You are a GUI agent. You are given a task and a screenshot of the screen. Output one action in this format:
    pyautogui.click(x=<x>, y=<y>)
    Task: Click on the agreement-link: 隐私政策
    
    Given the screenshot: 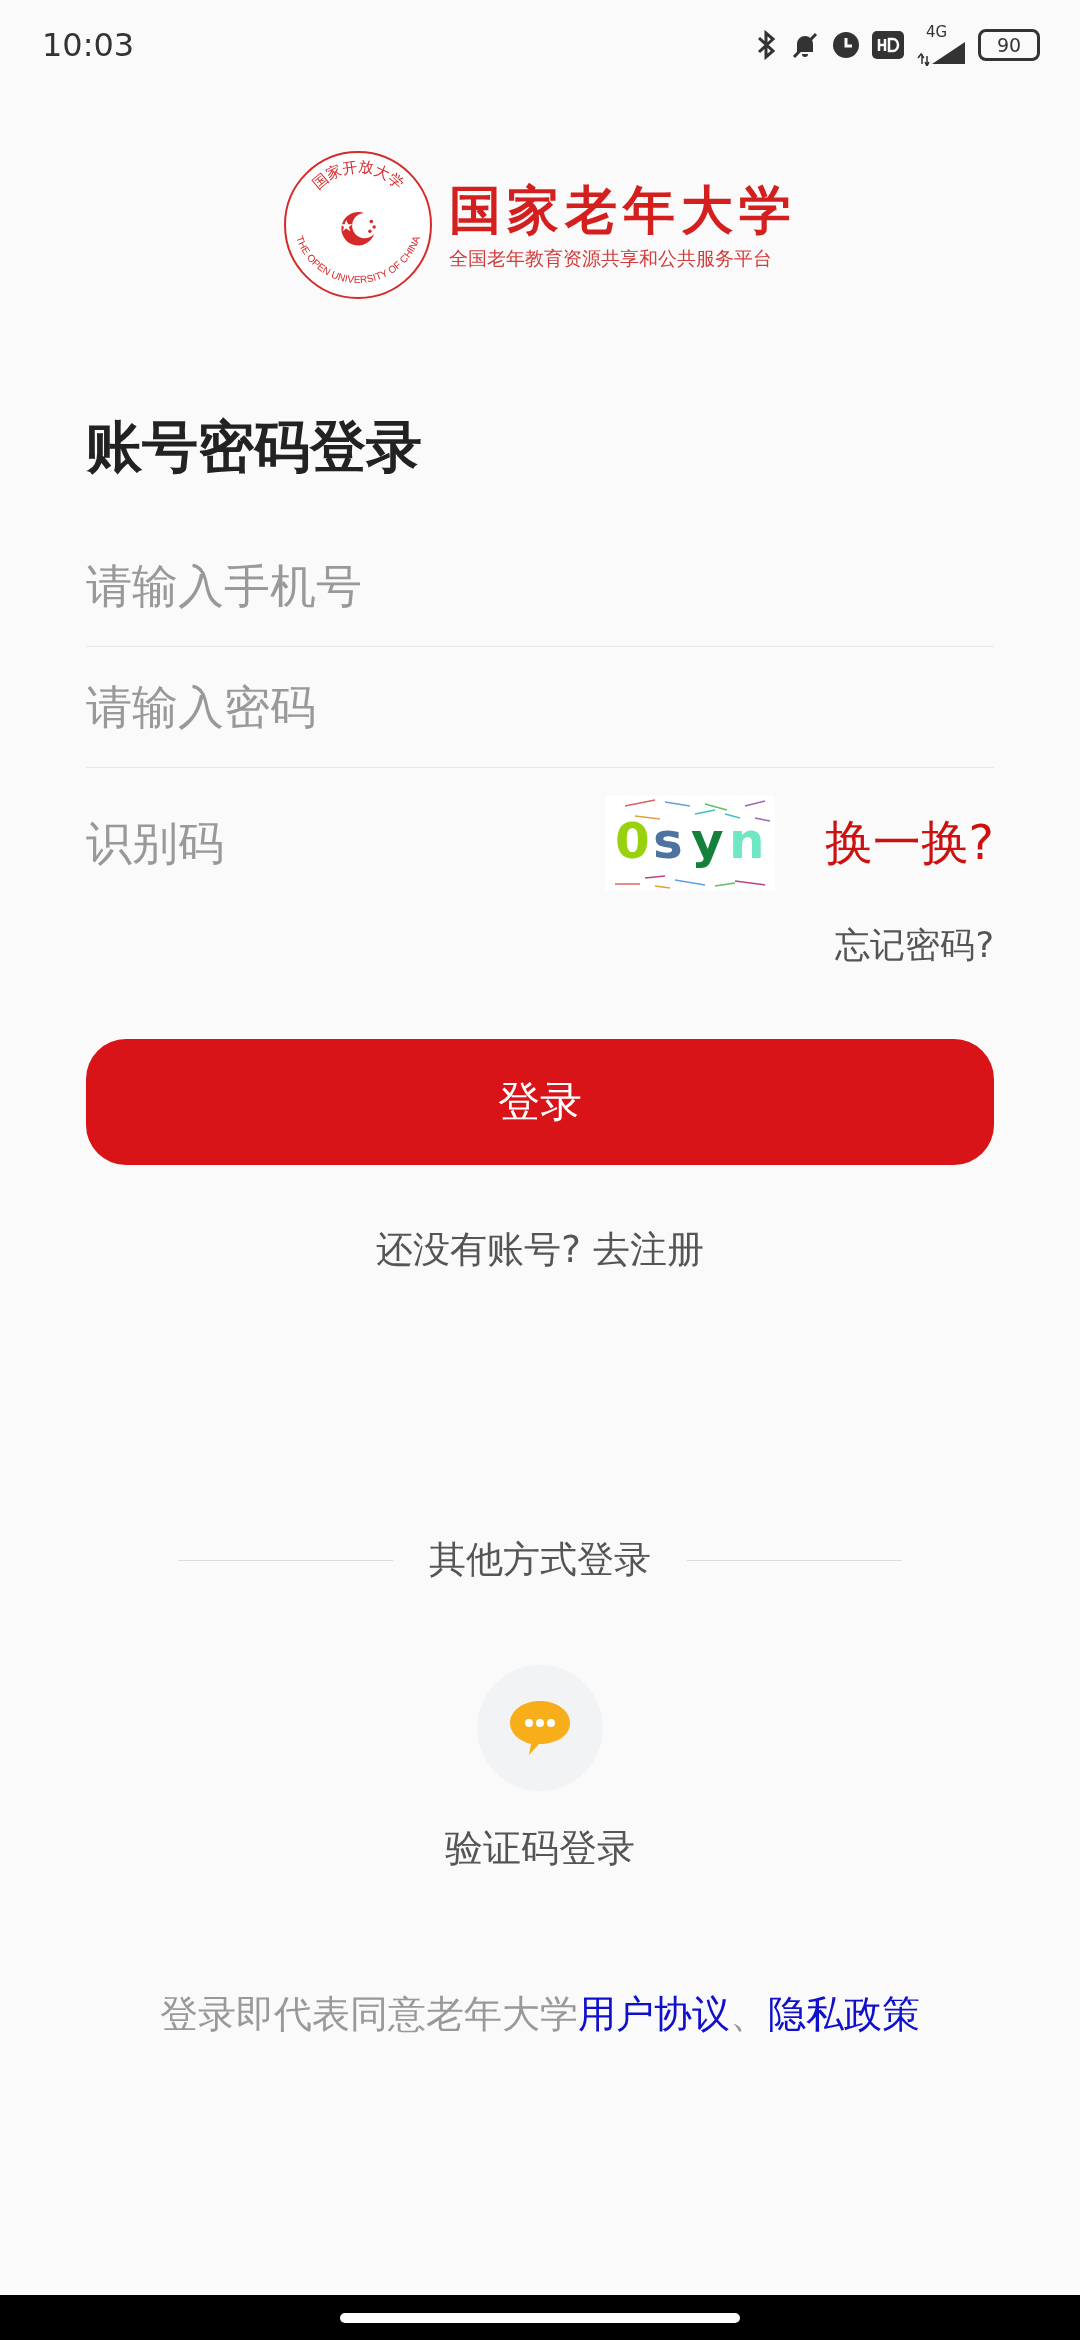 What is the action you would take?
    pyautogui.click(x=844, y=2014)
    